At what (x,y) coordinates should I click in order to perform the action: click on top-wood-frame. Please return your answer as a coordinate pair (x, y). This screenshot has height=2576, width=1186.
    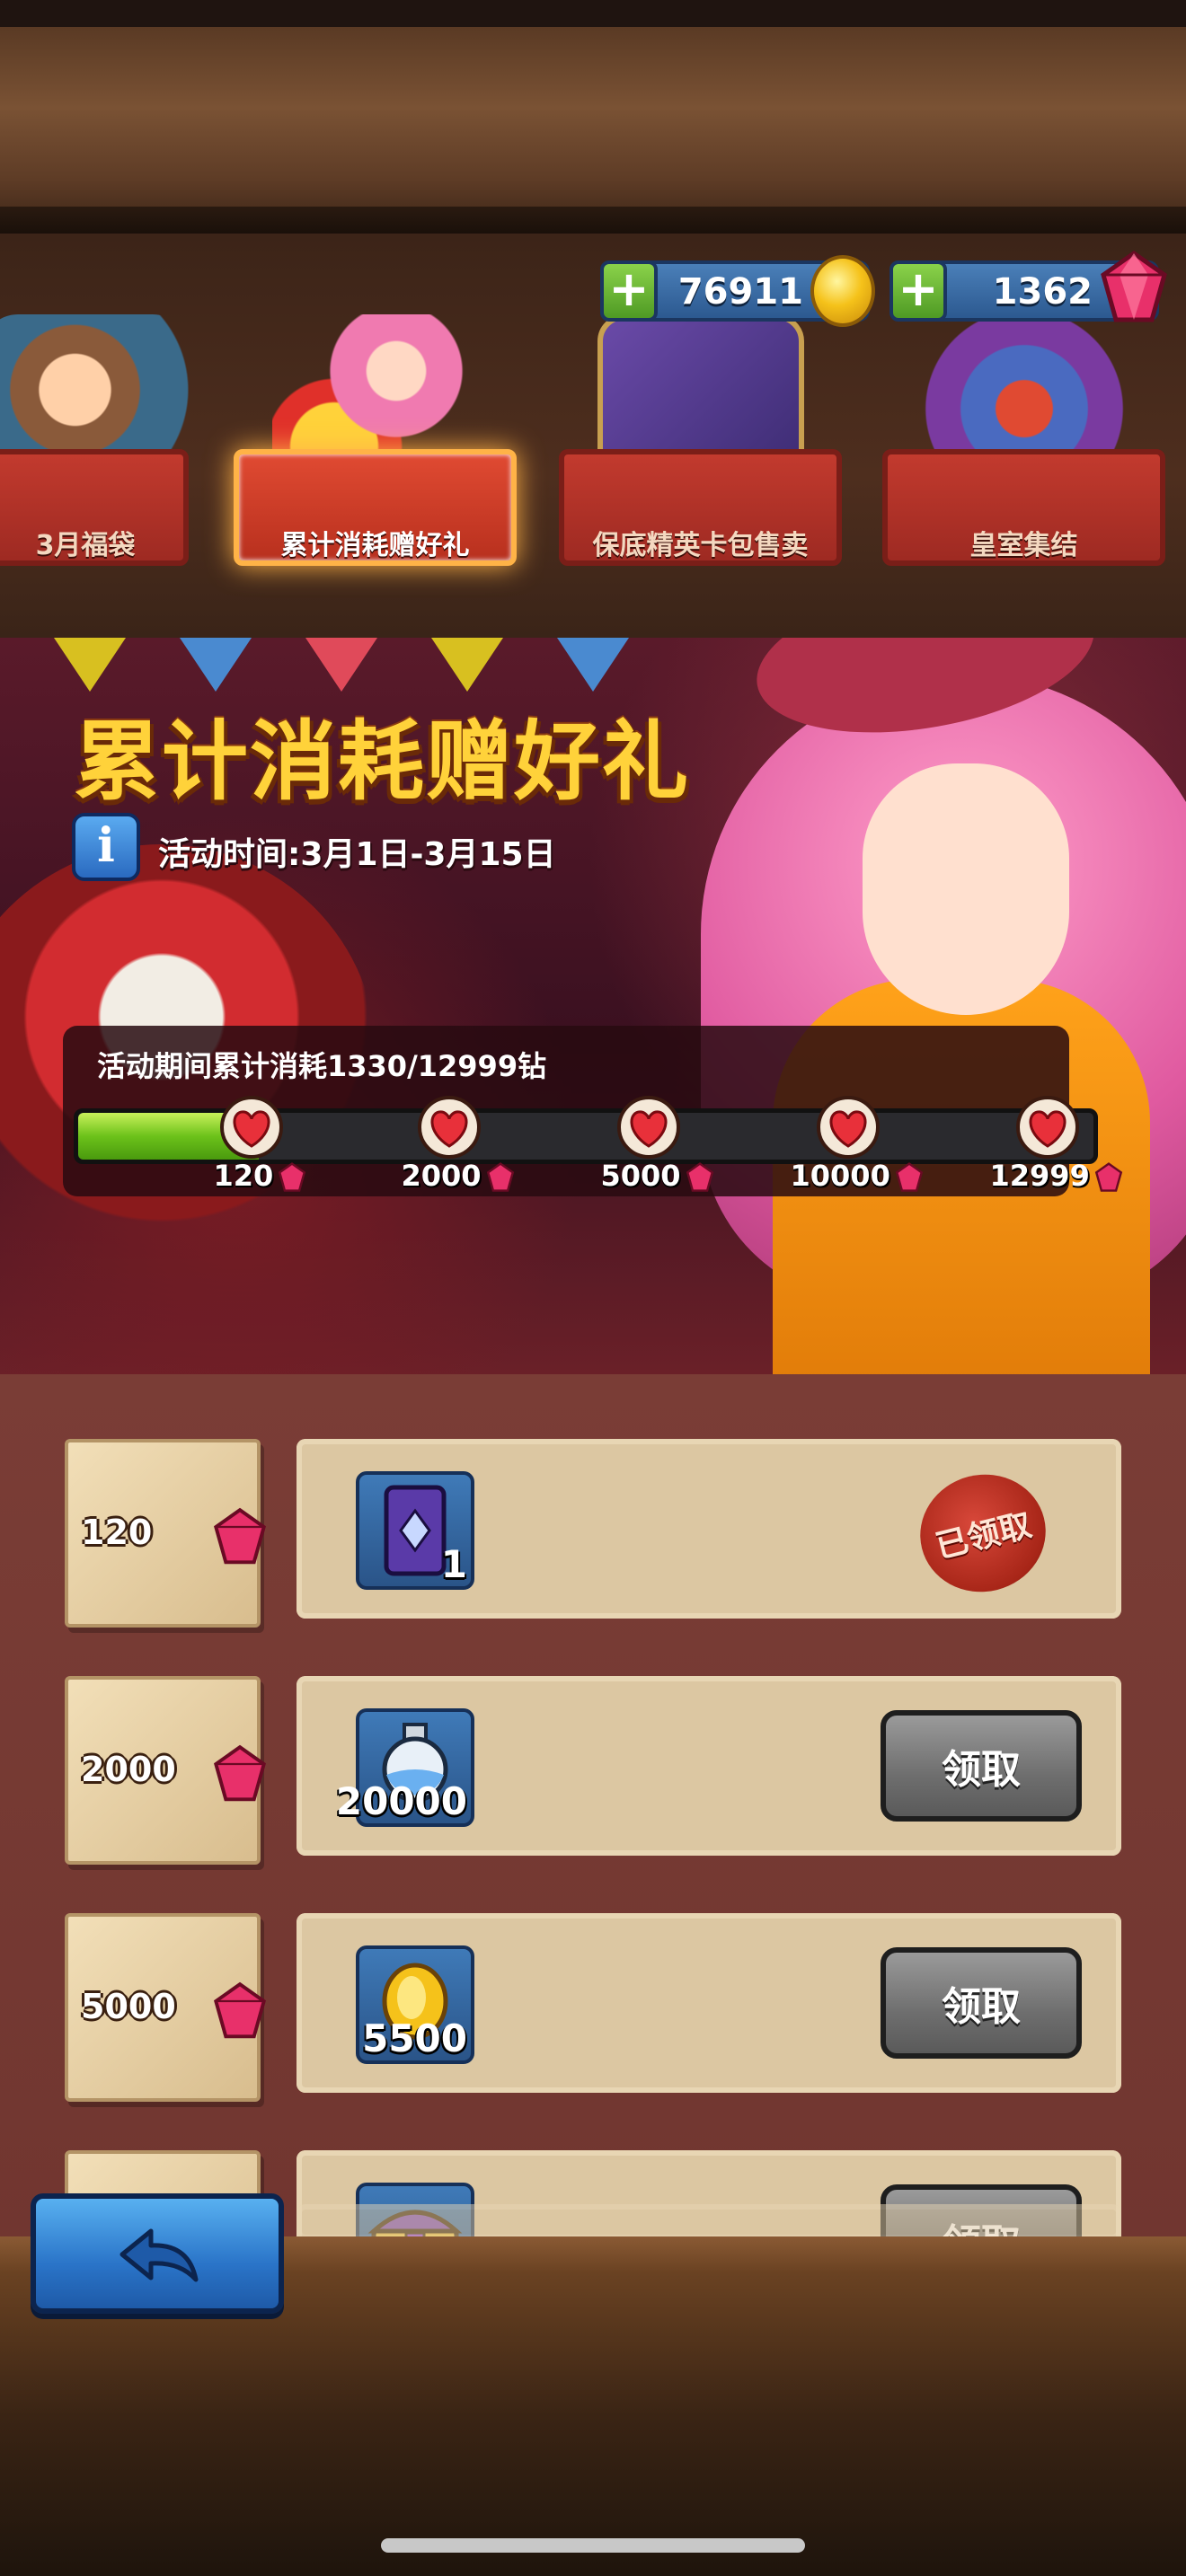
    Looking at the image, I should click on (593, 117).